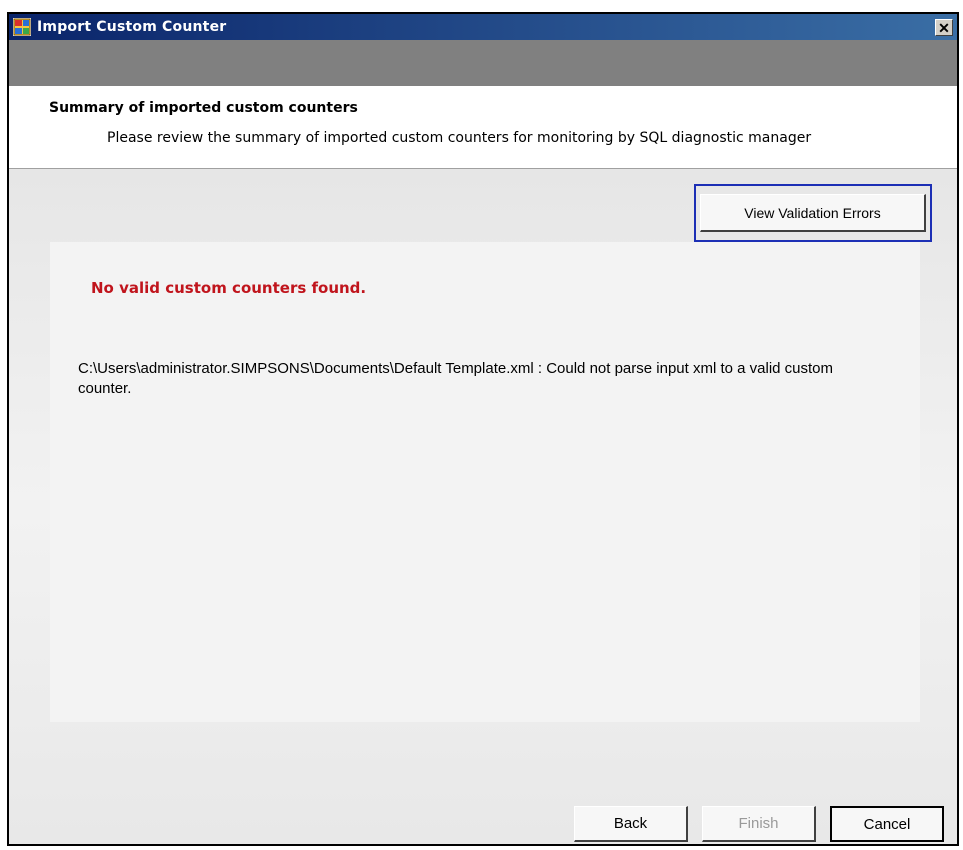 The image size is (963, 850). What do you see at coordinates (887, 824) in the screenshot?
I see `cancel-button: Cancel` at bounding box center [887, 824].